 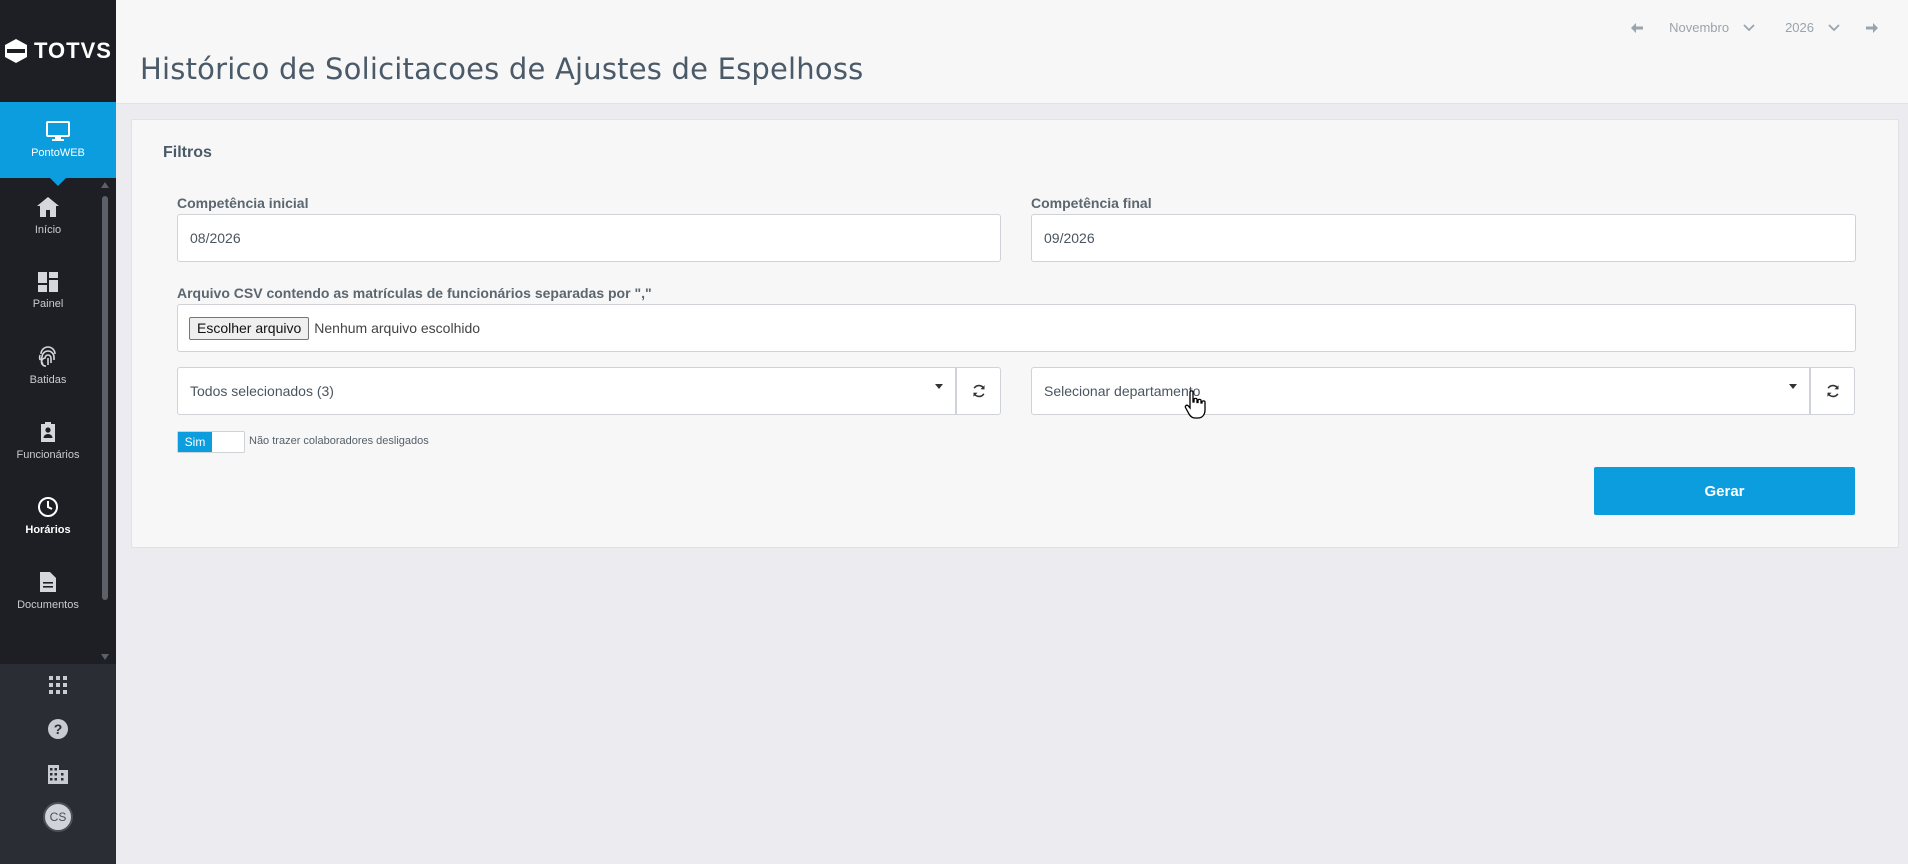 I want to click on gerar-button: Gerar, so click(x=1724, y=491).